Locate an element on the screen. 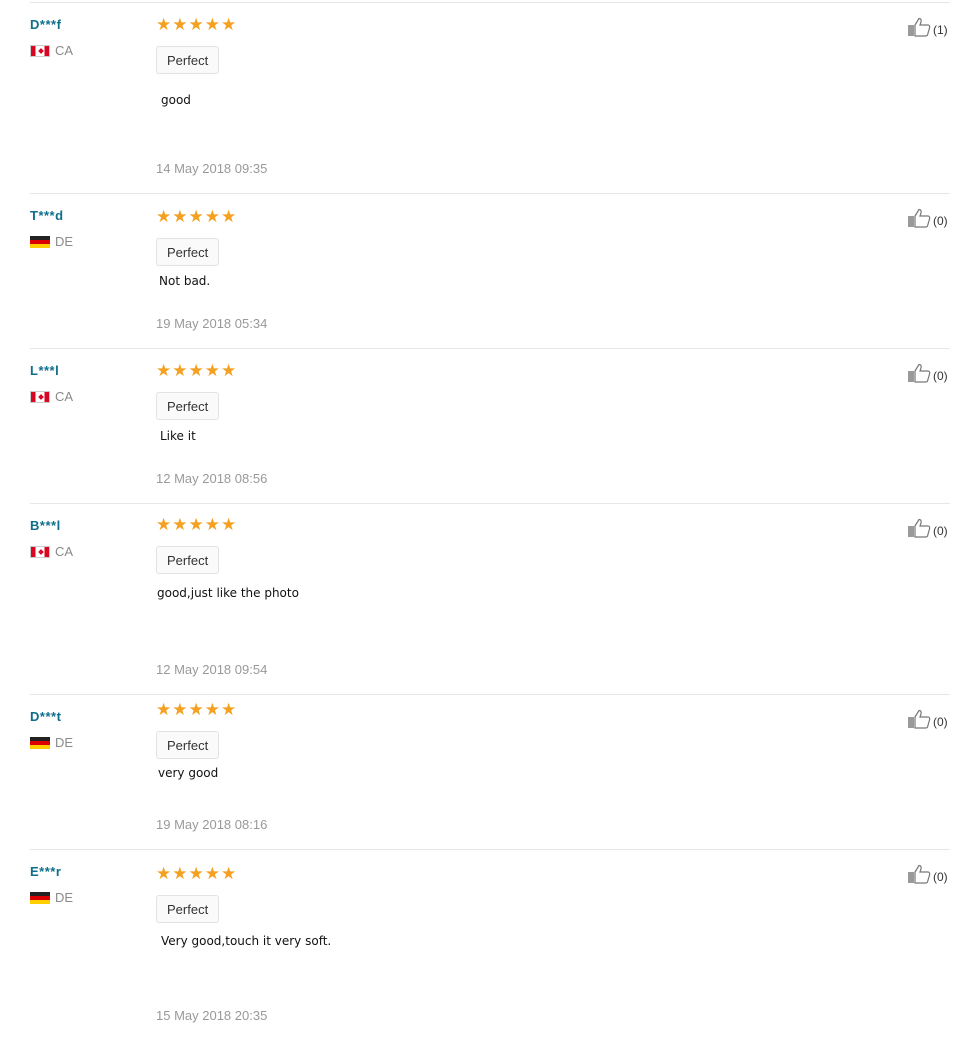 The height and width of the screenshot is (1039, 977). reviewer-name: E***r is located at coordinates (45, 871).